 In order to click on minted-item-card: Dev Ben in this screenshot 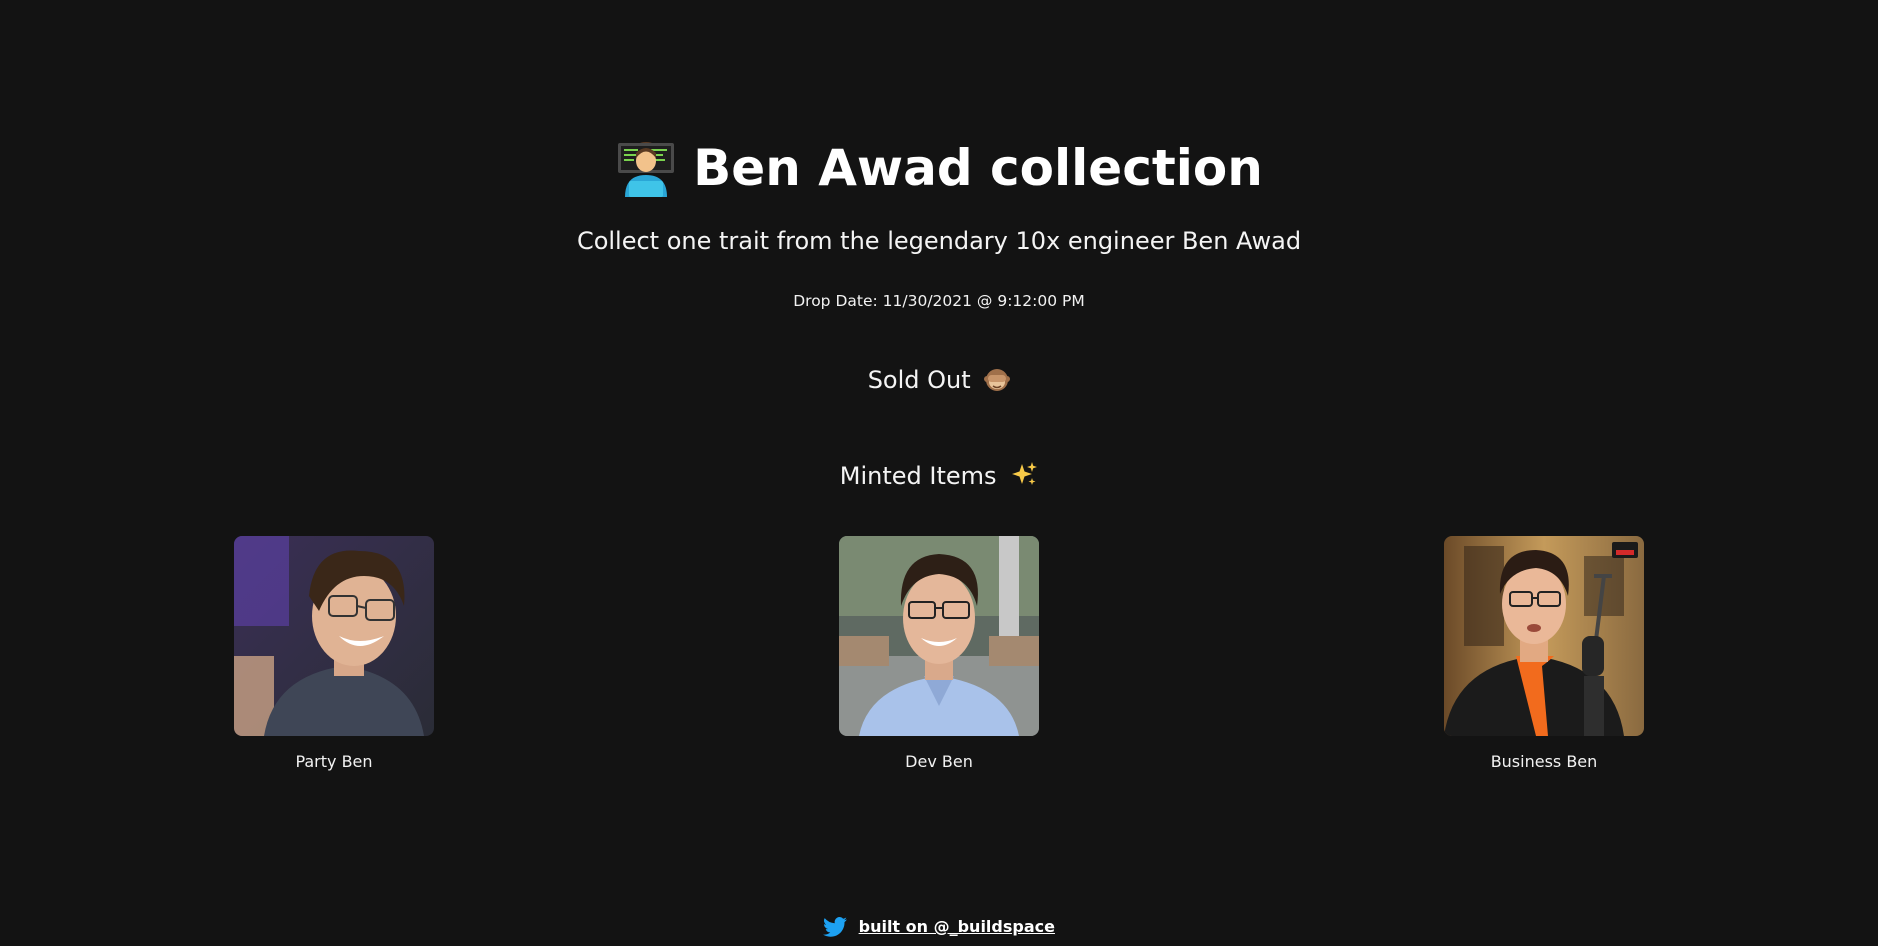, I will do `click(939, 653)`.